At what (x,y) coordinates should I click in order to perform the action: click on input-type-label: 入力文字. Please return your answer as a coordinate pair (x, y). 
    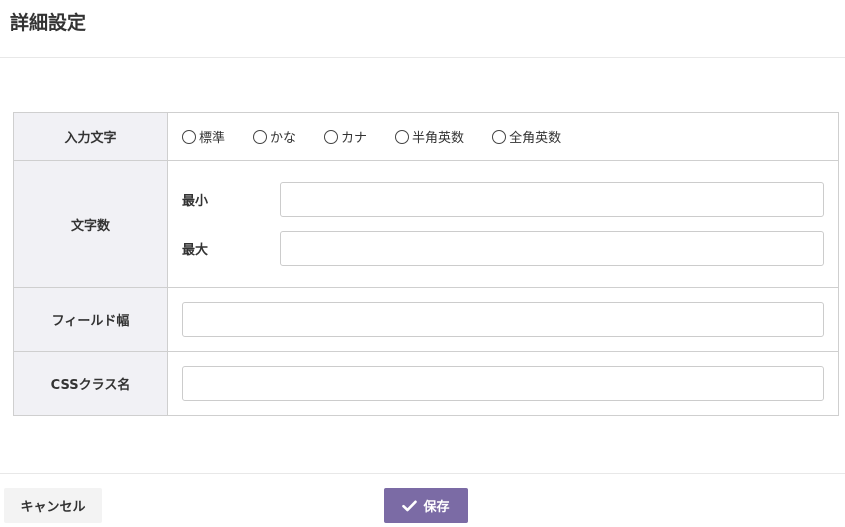
    Looking at the image, I should click on (90, 136).